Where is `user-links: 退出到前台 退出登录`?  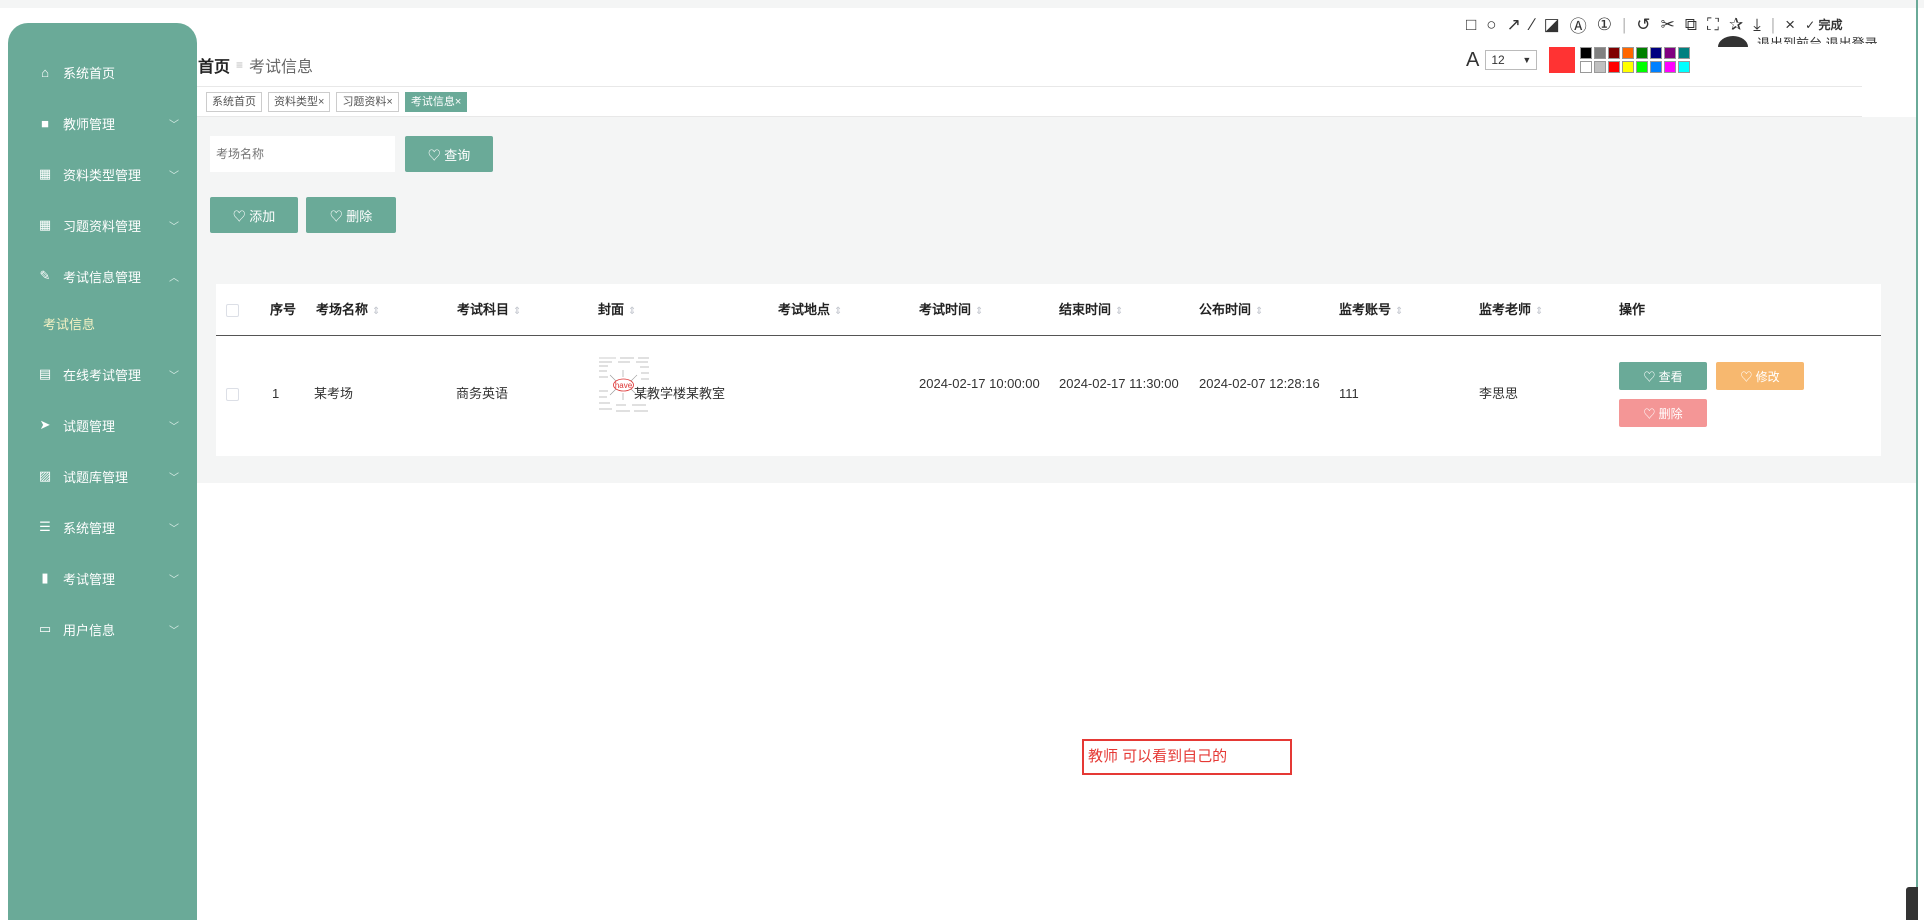
user-links: 退出到前台 退出登录 is located at coordinates (1817, 38).